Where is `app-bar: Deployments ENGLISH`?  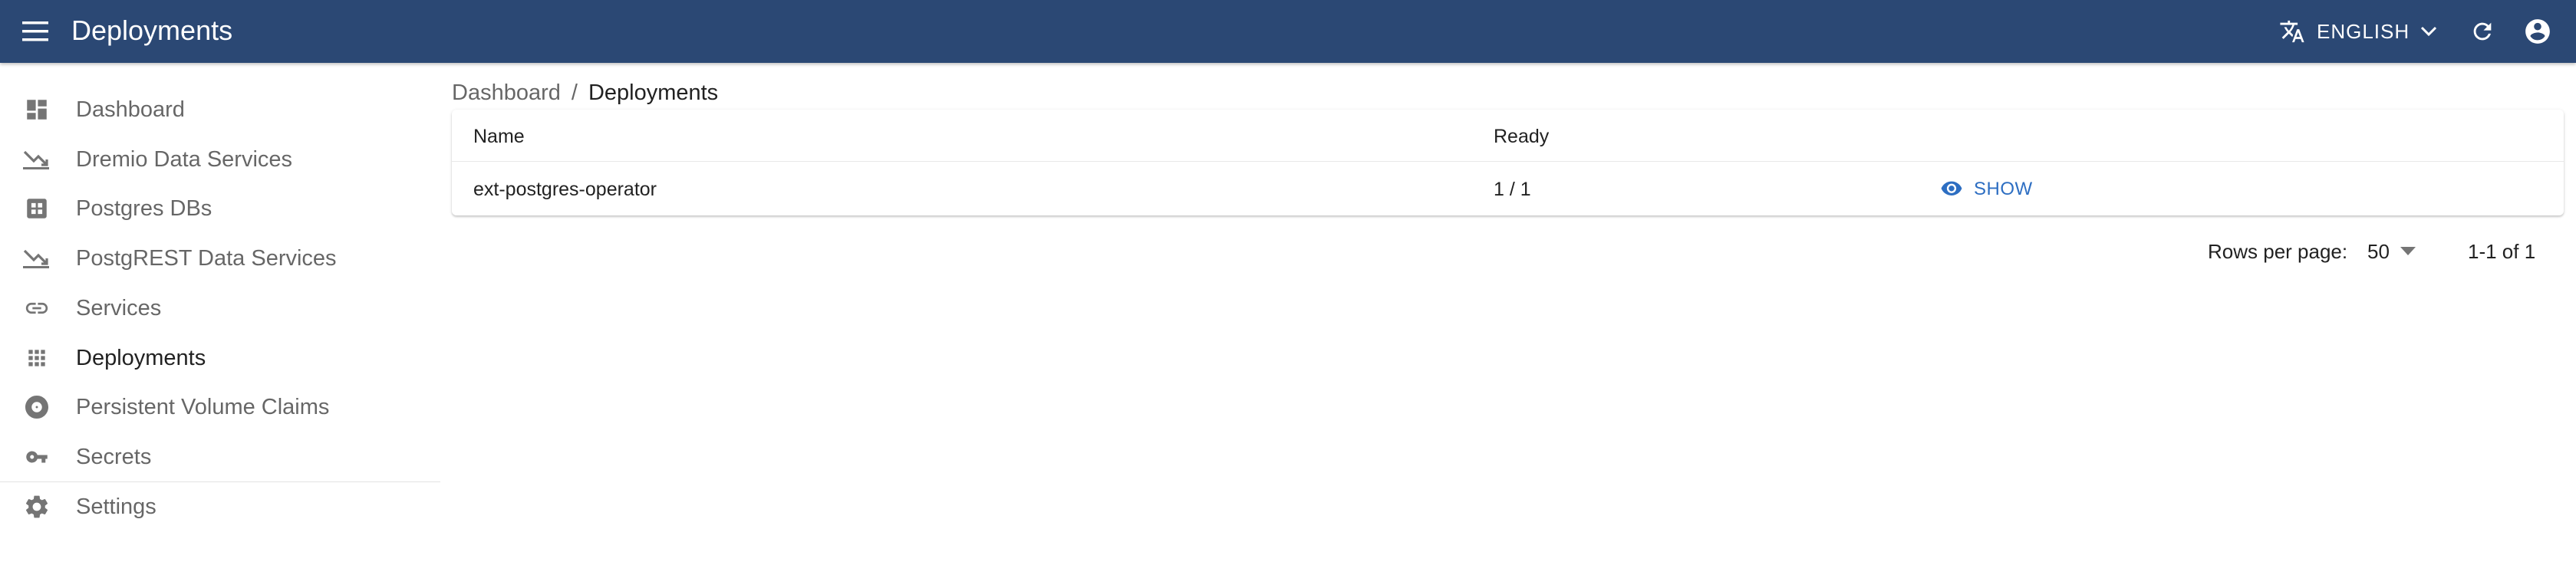
app-bar: Deployments ENGLISH is located at coordinates (1288, 32).